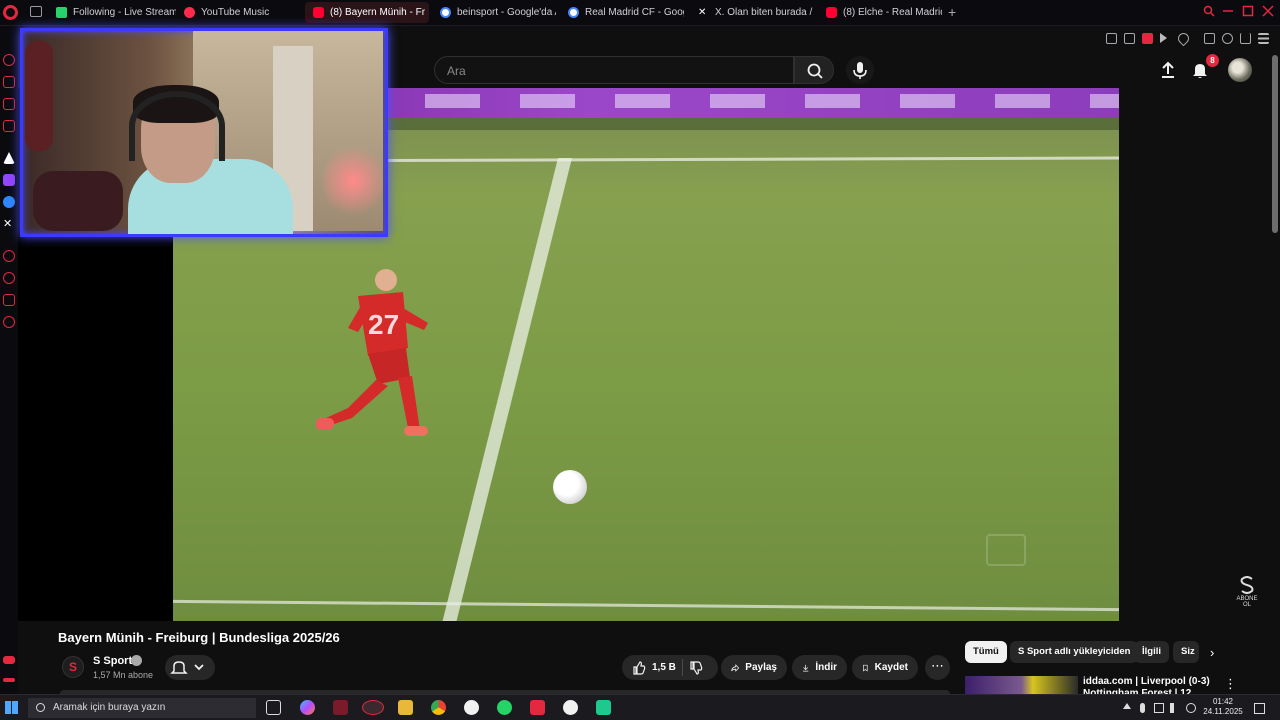 This screenshot has height=720, width=1280. What do you see at coordinates (1223, 711) in the screenshot?
I see `clock-date: 24.11.2025` at bounding box center [1223, 711].